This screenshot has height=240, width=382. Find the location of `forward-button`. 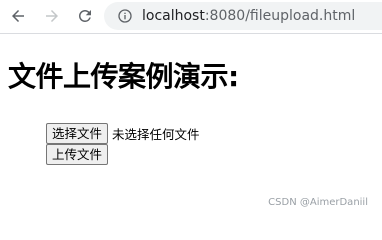

forward-button is located at coordinates (52, 16).